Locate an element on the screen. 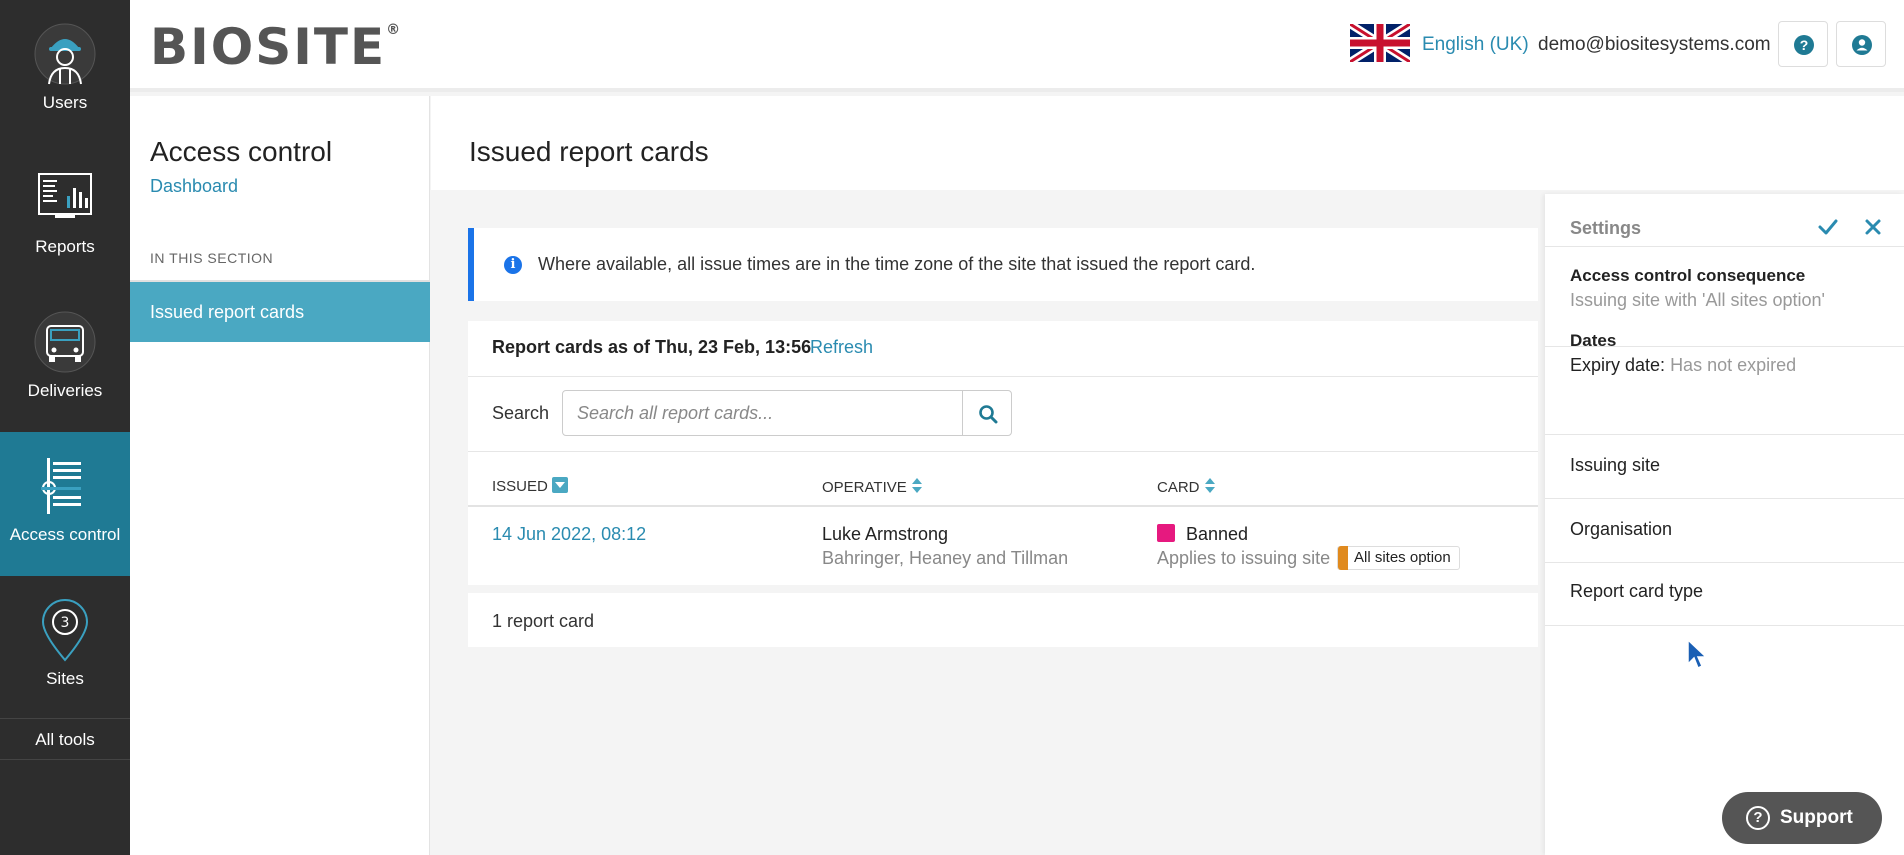 The width and height of the screenshot is (1904, 855). column-label-issued: ISSUED is located at coordinates (520, 486).